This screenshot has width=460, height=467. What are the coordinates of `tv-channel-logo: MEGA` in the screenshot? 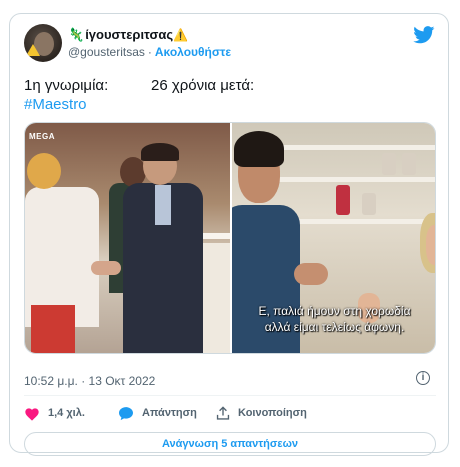 It's located at (42, 136).